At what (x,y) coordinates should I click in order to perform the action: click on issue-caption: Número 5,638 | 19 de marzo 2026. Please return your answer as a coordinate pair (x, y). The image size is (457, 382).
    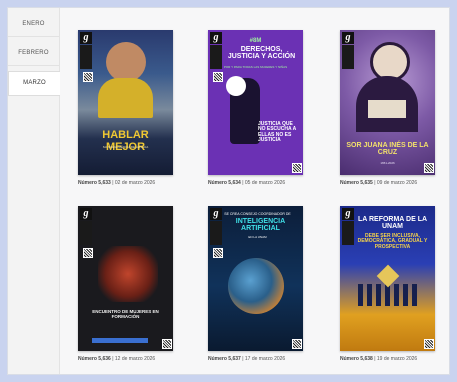
    Looking at the image, I should click on (379, 359).